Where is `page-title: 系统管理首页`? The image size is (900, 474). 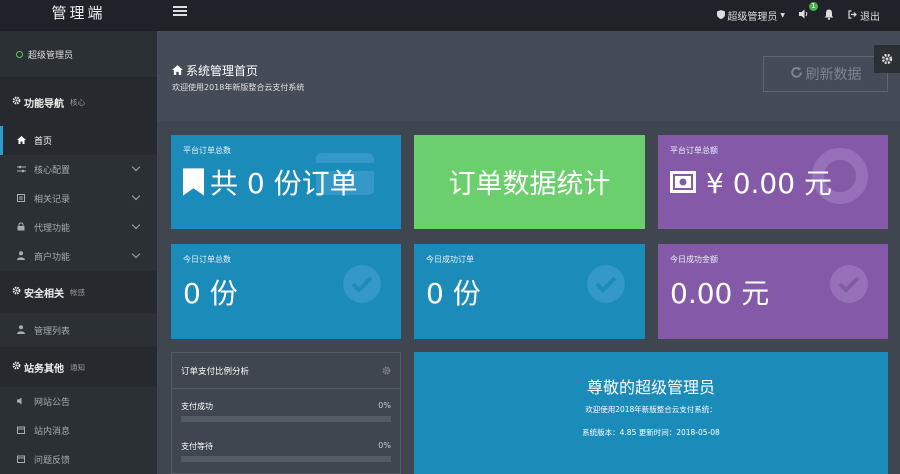
page-title: 系统管理首页 is located at coordinates (215, 70).